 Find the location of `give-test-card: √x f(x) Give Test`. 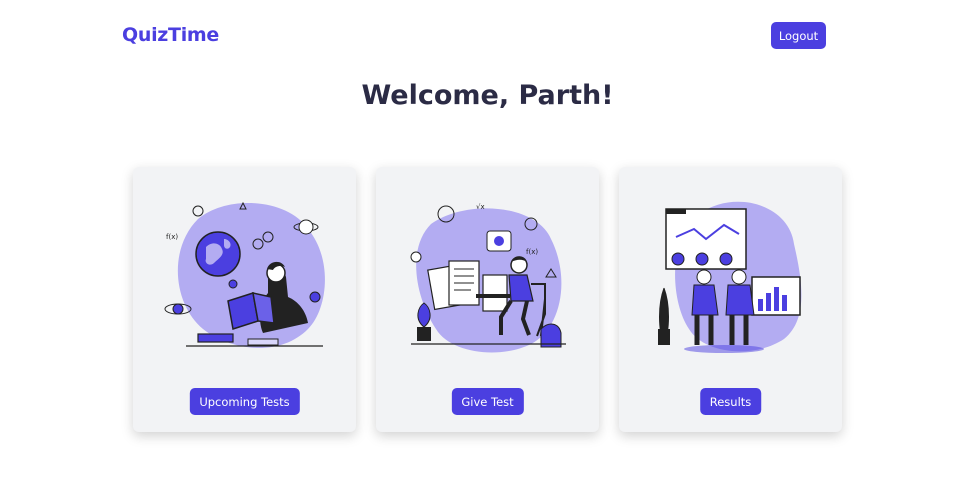

give-test-card: √x f(x) Give Test is located at coordinates (487, 299).